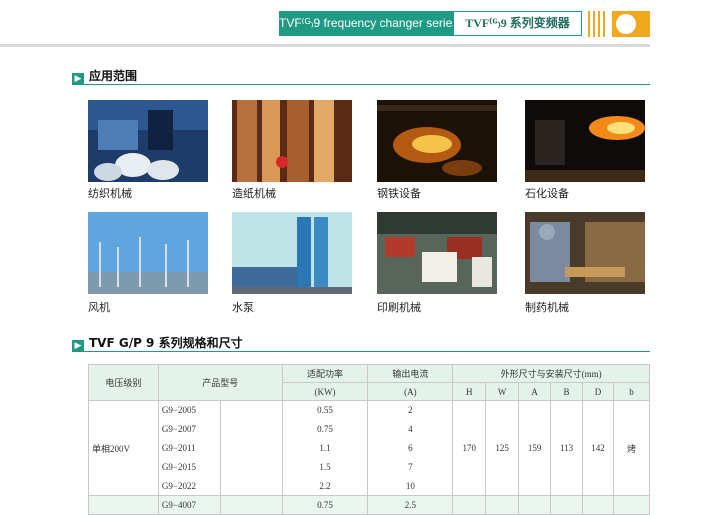  What do you see at coordinates (567, 391) in the screenshot?
I see `header-b: B` at bounding box center [567, 391].